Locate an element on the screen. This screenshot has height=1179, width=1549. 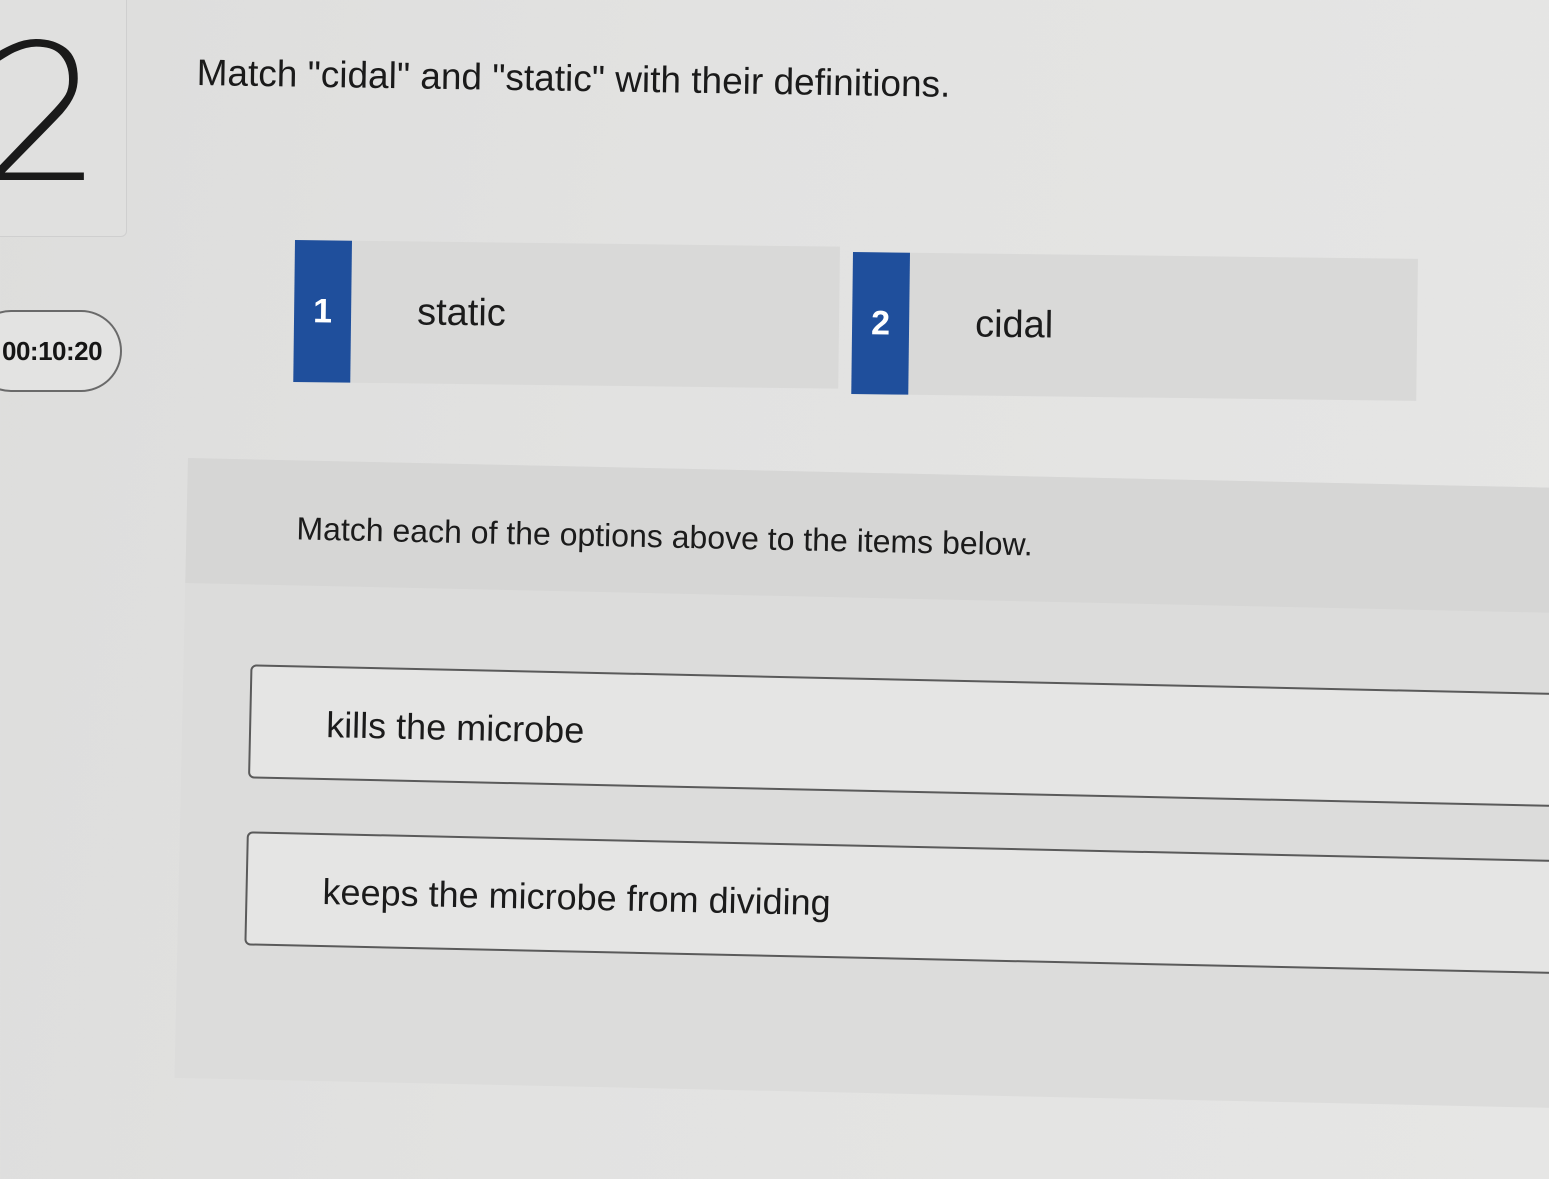
option-label: cidal is located at coordinates (1014, 325).